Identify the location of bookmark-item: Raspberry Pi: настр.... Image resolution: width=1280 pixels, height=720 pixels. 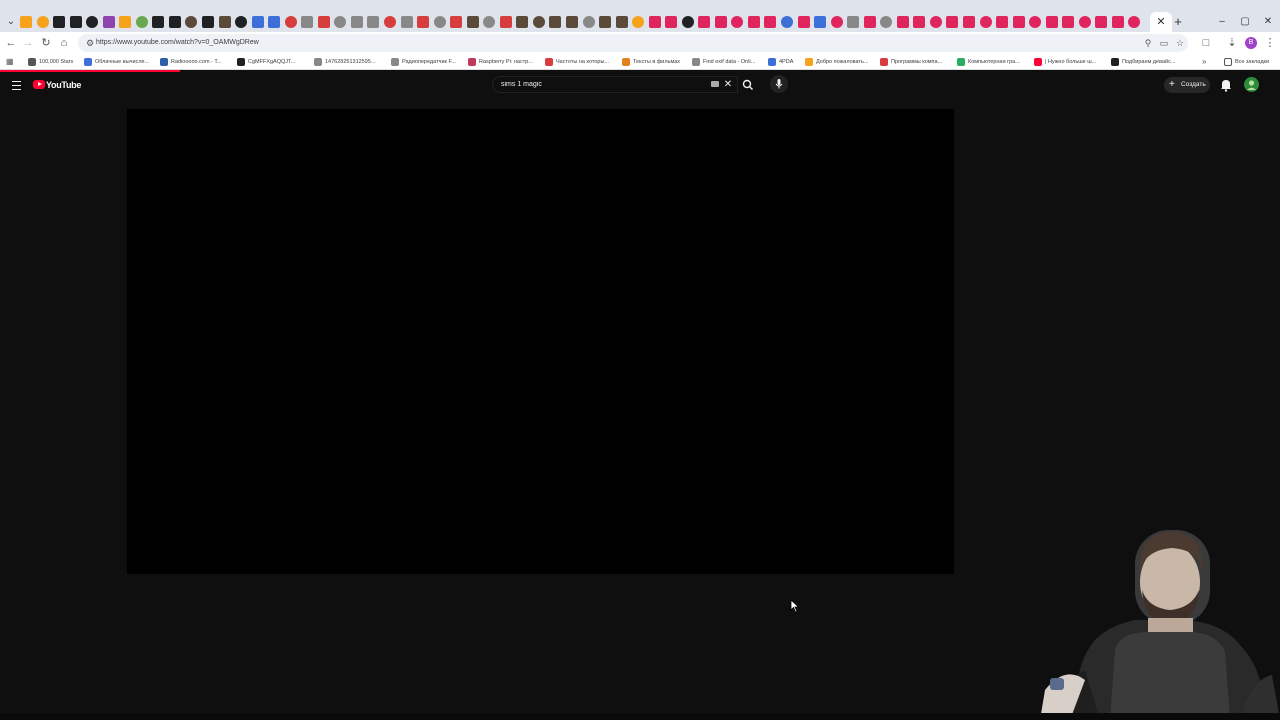
(500, 62).